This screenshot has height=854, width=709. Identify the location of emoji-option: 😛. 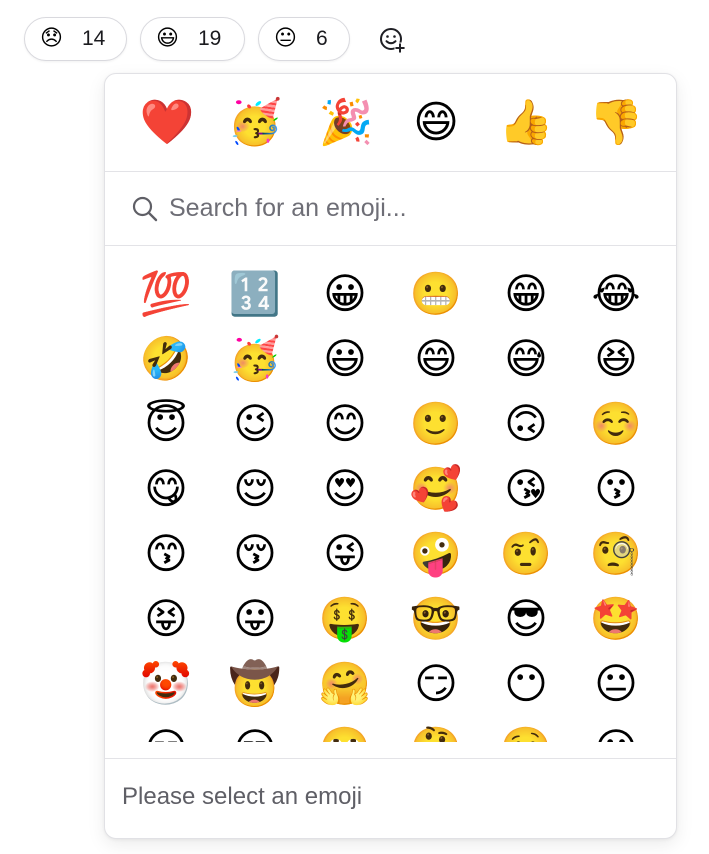
(255, 619).